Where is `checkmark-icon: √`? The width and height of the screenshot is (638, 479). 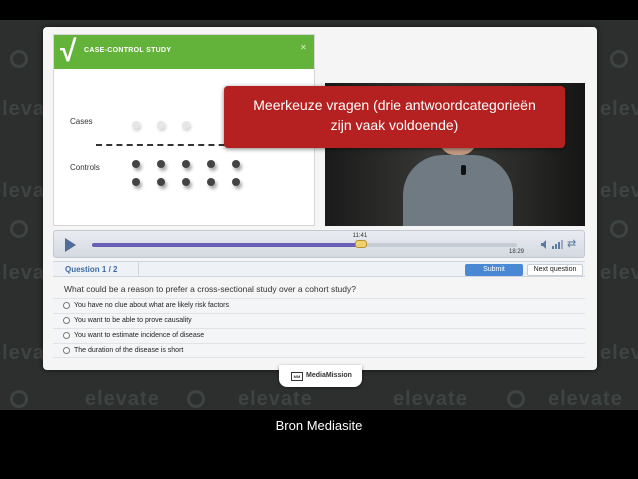
checkmark-icon: √ is located at coordinates (68, 51).